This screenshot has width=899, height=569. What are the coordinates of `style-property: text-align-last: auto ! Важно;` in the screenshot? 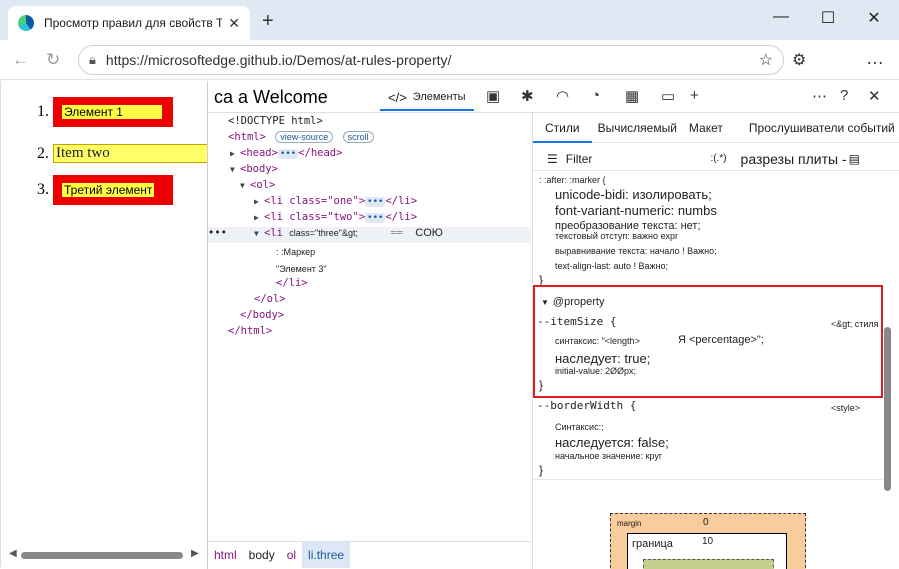 It's located at (611, 266).